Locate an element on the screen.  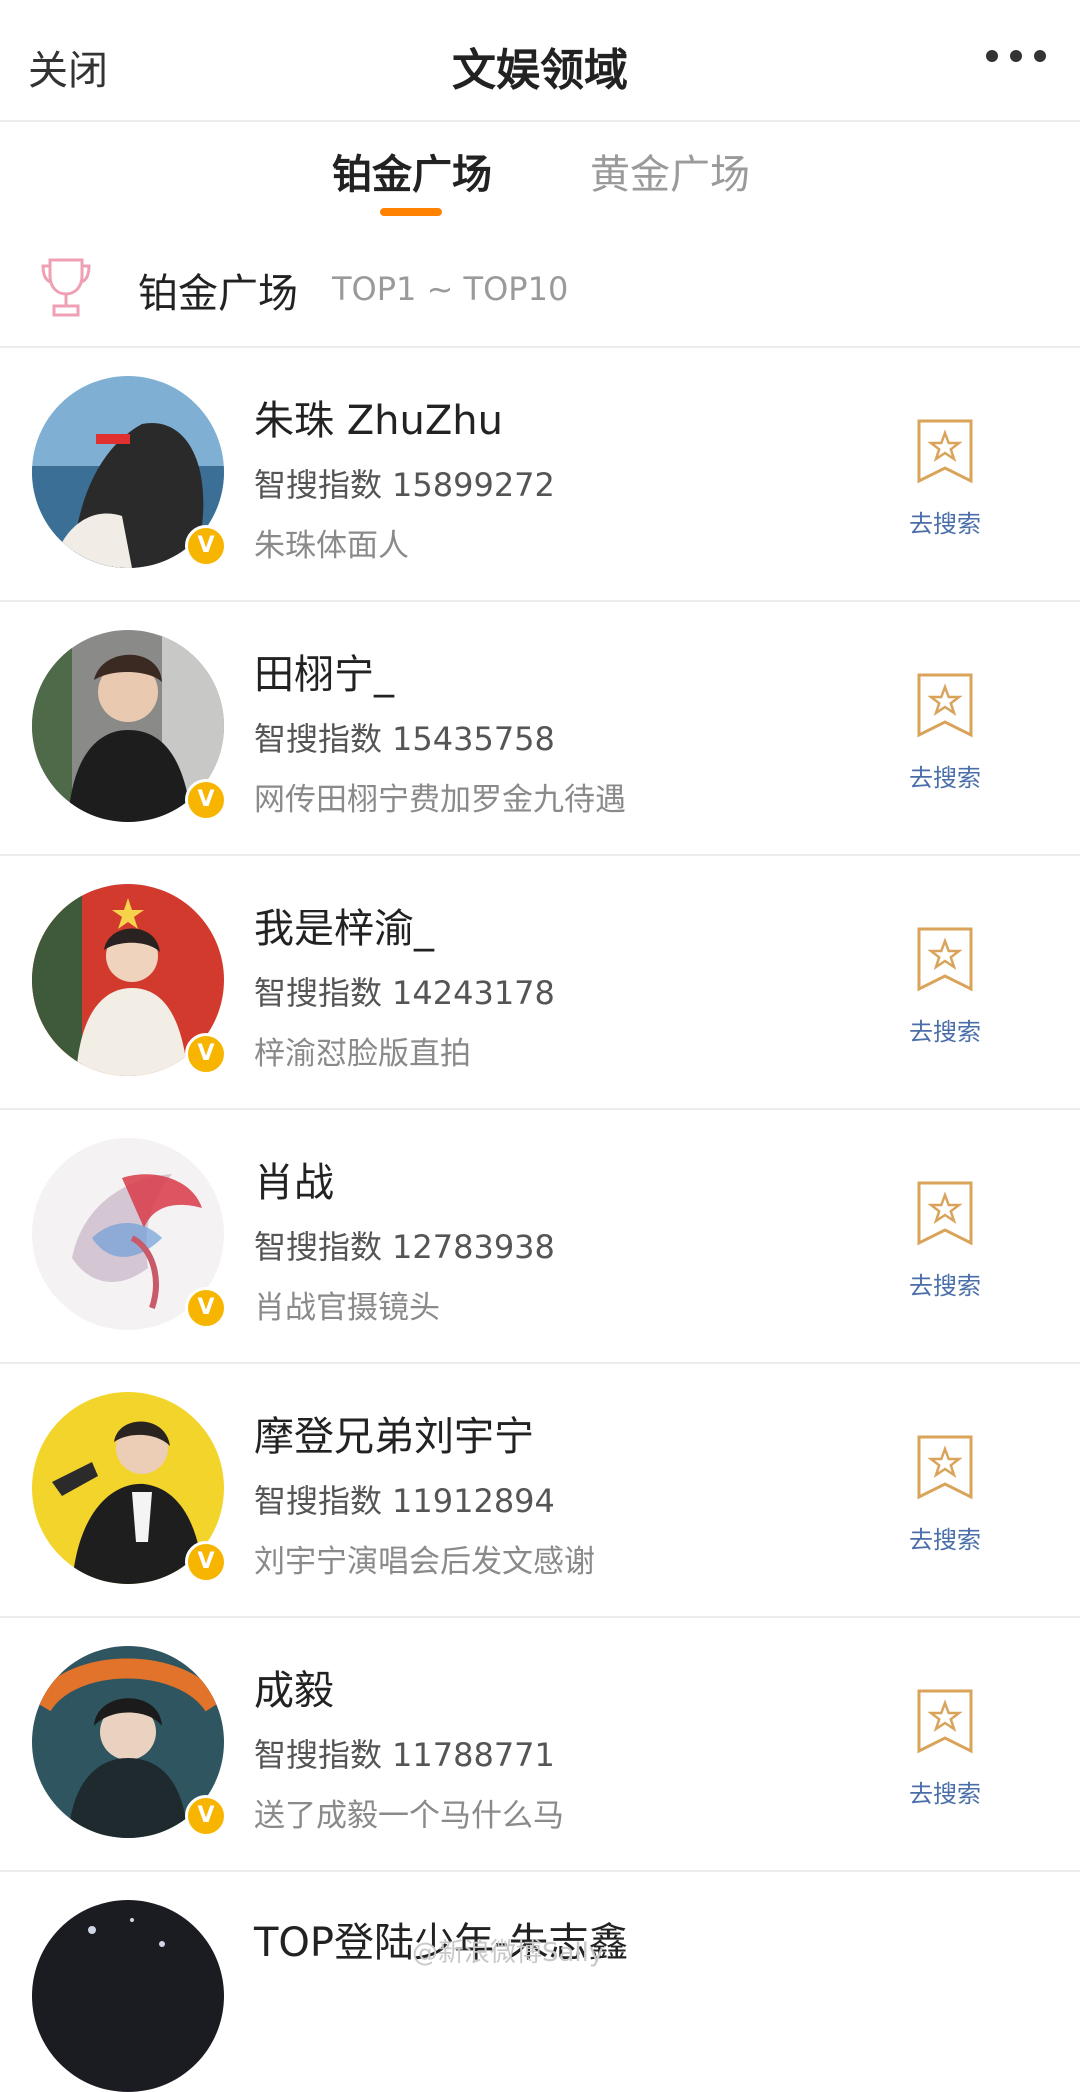
user-name: 摩登兄弟刘宇宁 is located at coordinates (394, 1433).